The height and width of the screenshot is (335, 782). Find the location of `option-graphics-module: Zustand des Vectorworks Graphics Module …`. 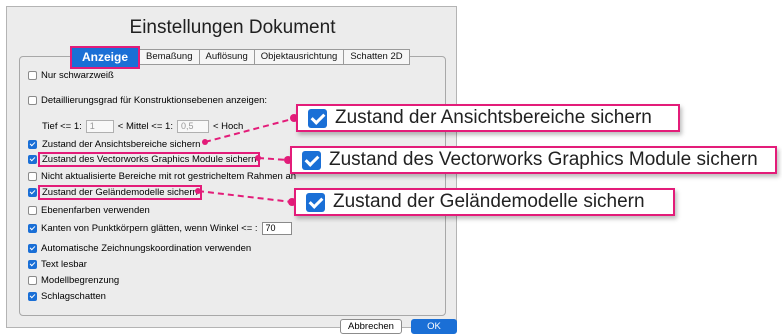

option-graphics-module: Zustand des Vectorworks Graphics Module … is located at coordinates (144, 159).